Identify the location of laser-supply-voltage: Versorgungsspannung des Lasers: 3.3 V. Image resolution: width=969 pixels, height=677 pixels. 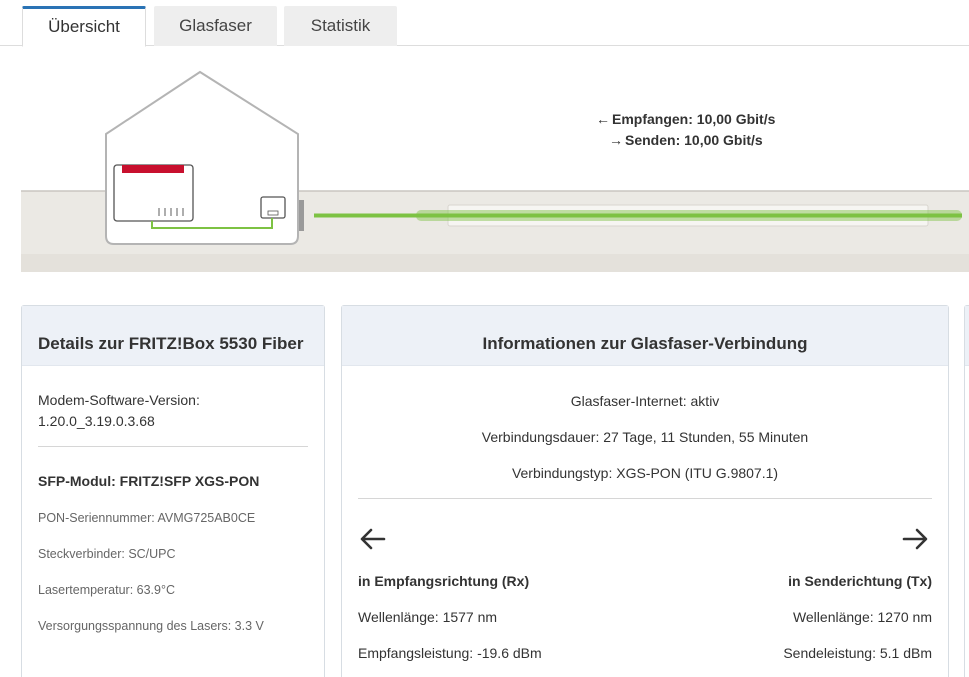
(151, 626).